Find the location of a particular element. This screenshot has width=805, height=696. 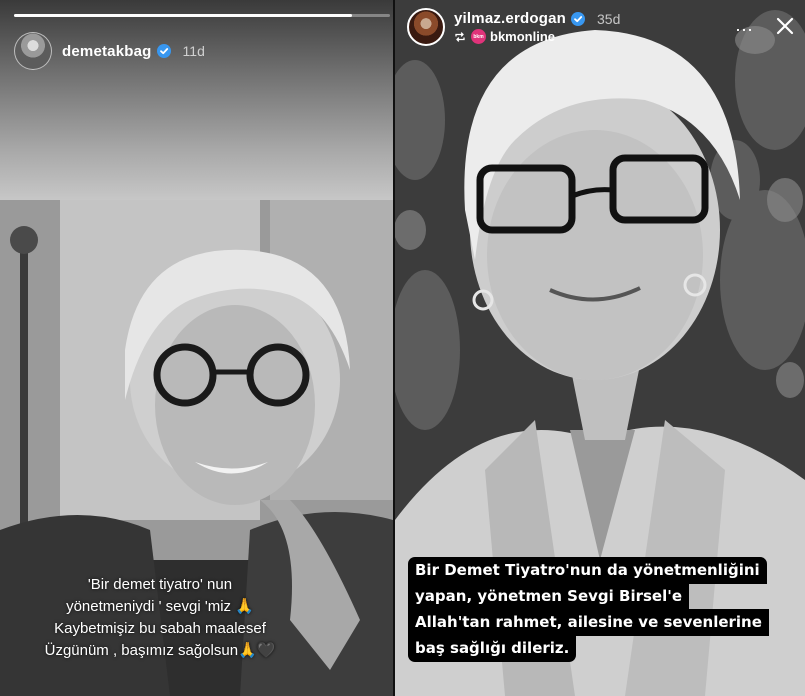

story-meta: yilmaz.erdogan 35d bkm bkmonline is located at coordinates (537, 27).